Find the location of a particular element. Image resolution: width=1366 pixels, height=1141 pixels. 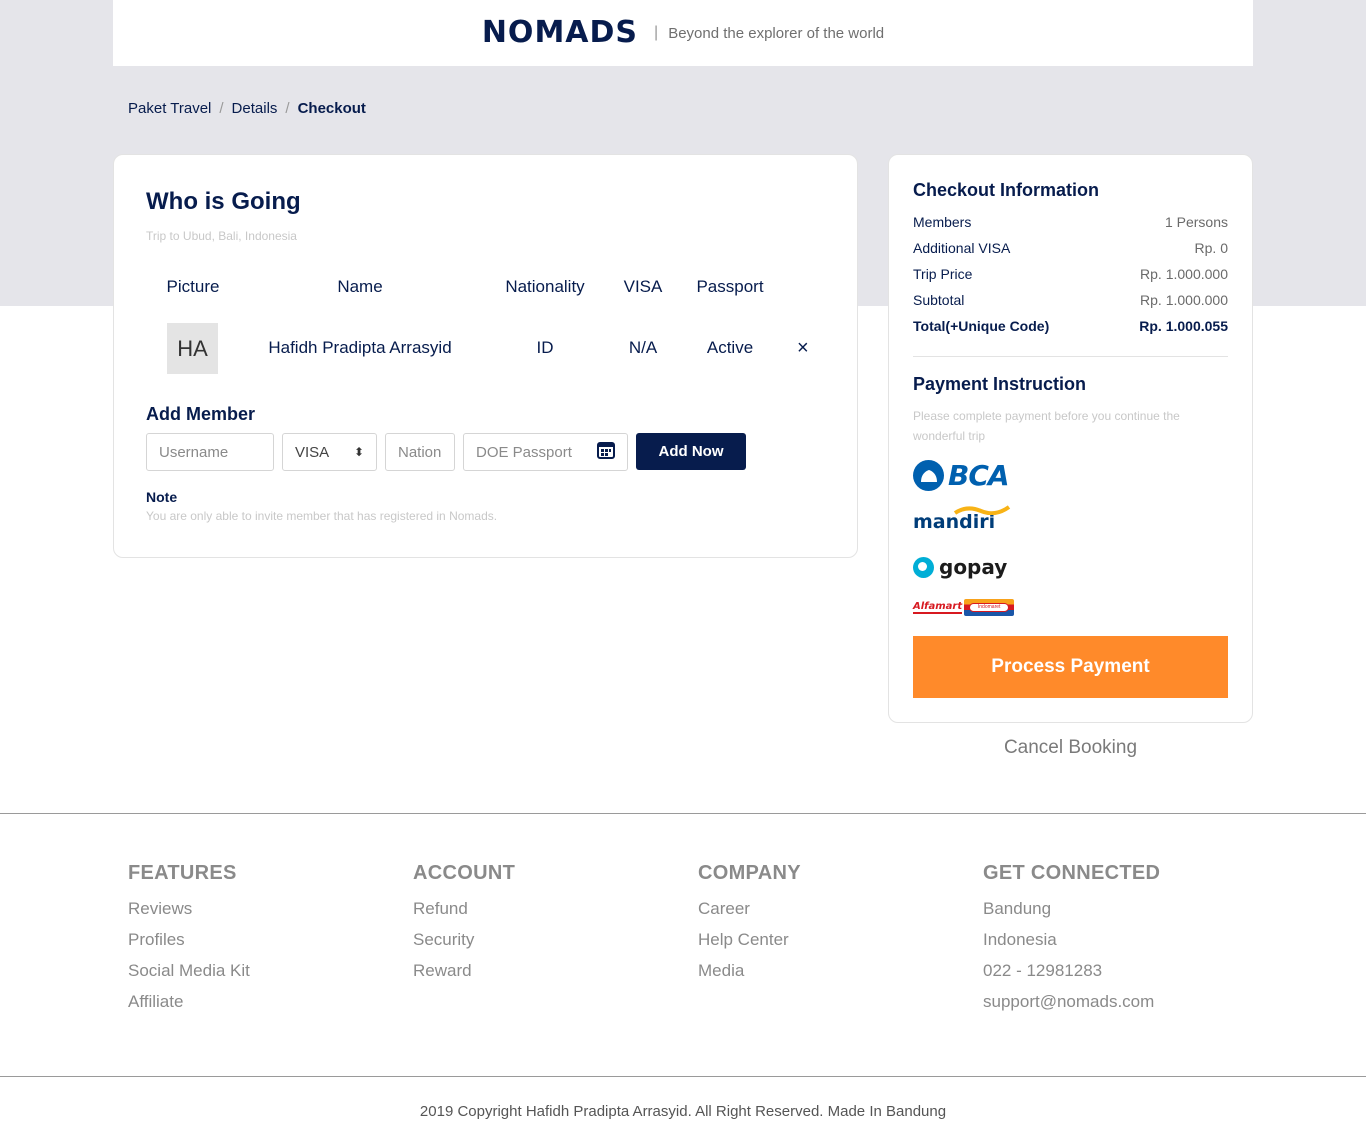

bca-emblem-icon is located at coordinates (928, 475).